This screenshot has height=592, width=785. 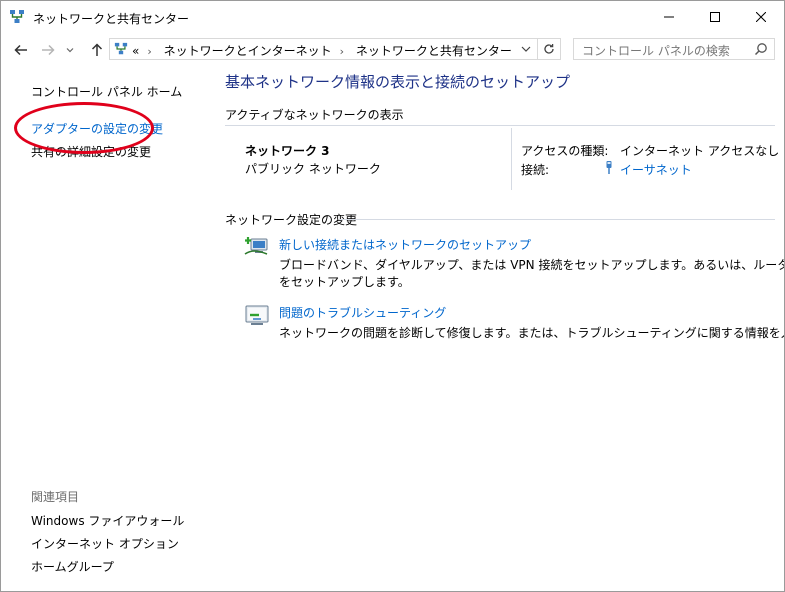 I want to click on new-connection-icon, so click(x=256, y=246).